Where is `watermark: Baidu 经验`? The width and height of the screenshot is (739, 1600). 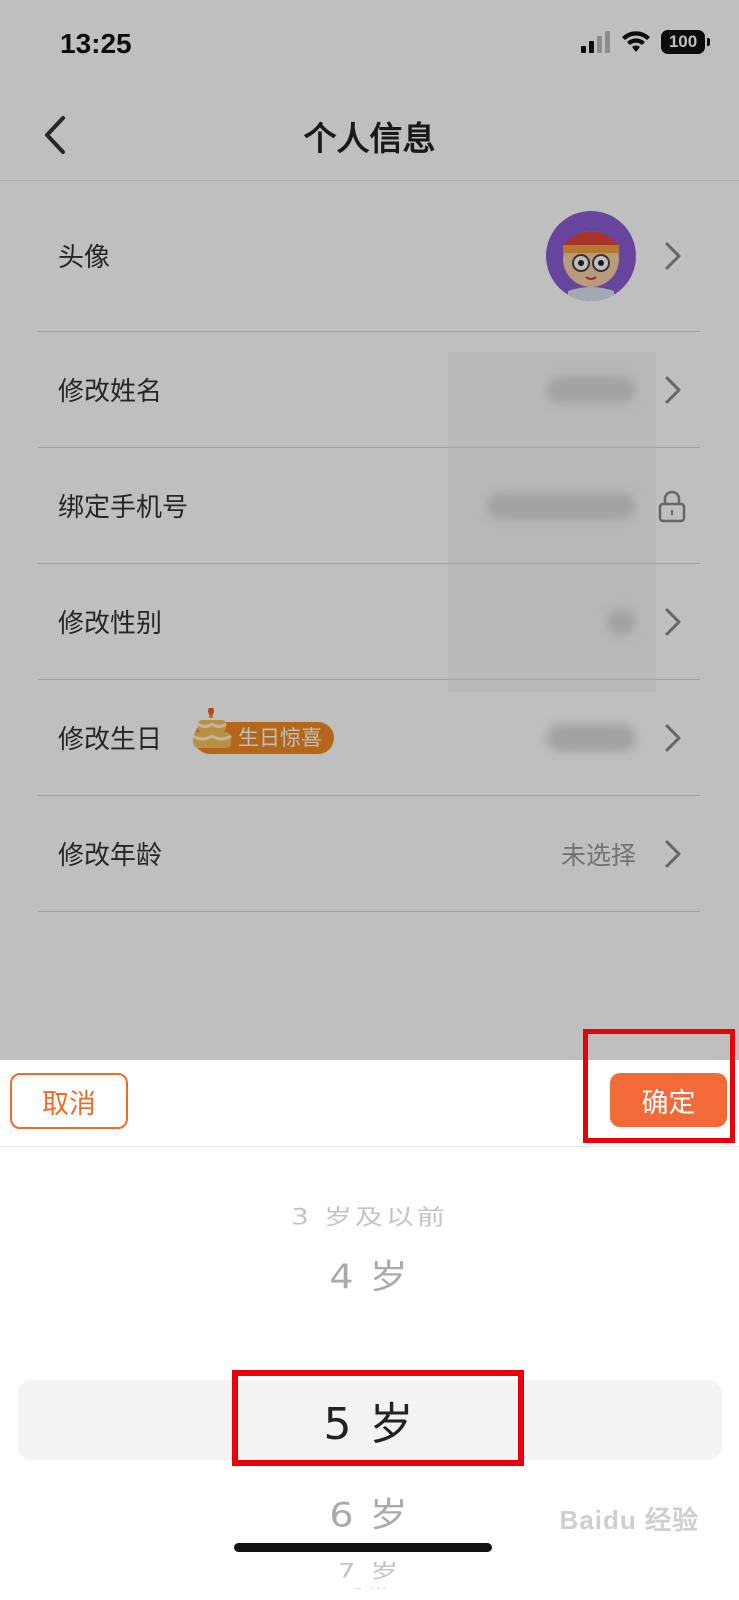 watermark: Baidu 经验 is located at coordinates (629, 1520).